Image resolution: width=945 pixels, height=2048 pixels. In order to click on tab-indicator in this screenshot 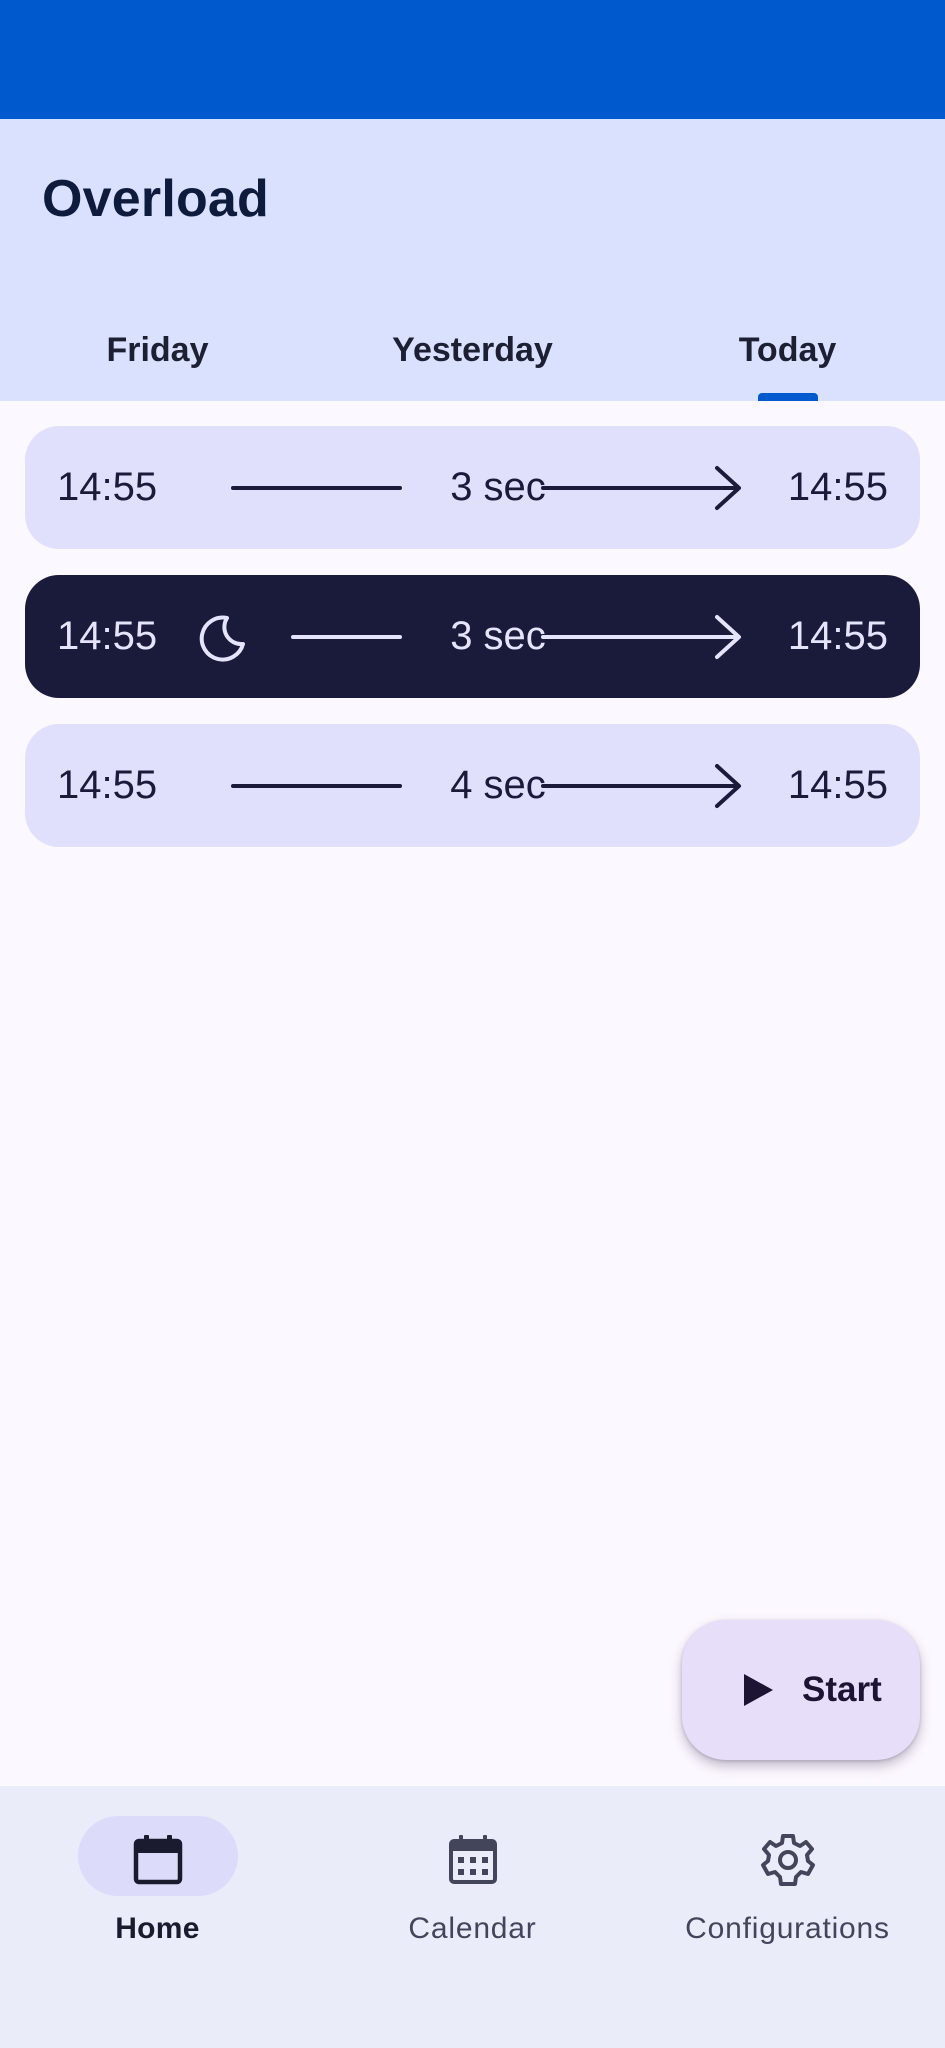, I will do `click(787, 397)`.